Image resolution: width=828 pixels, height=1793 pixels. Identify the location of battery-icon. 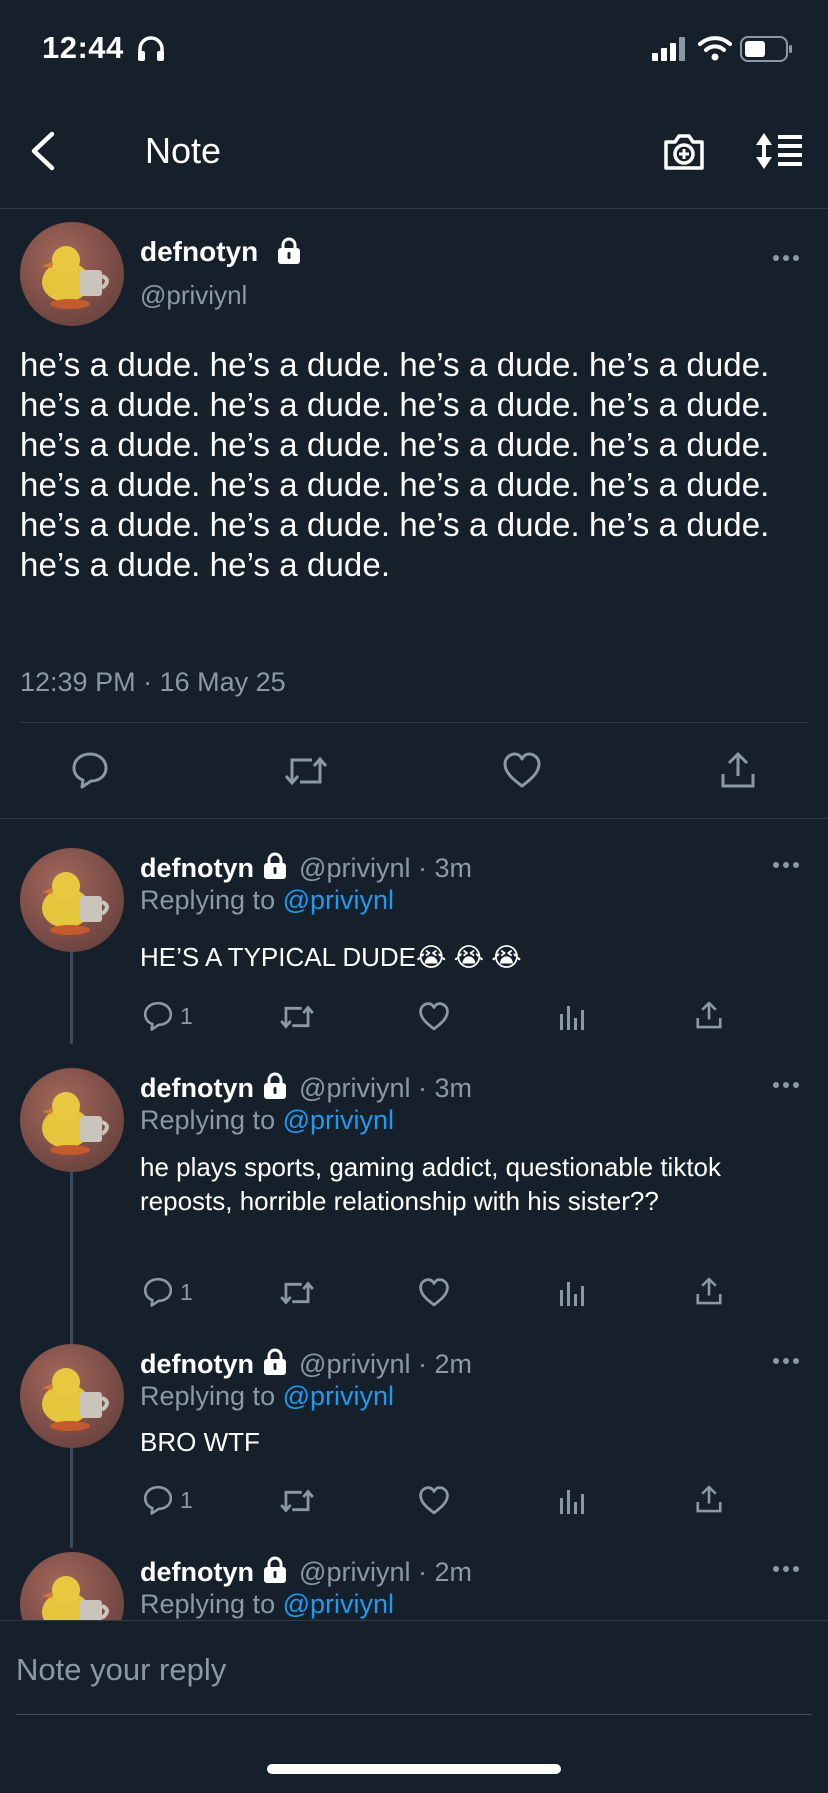
(767, 49).